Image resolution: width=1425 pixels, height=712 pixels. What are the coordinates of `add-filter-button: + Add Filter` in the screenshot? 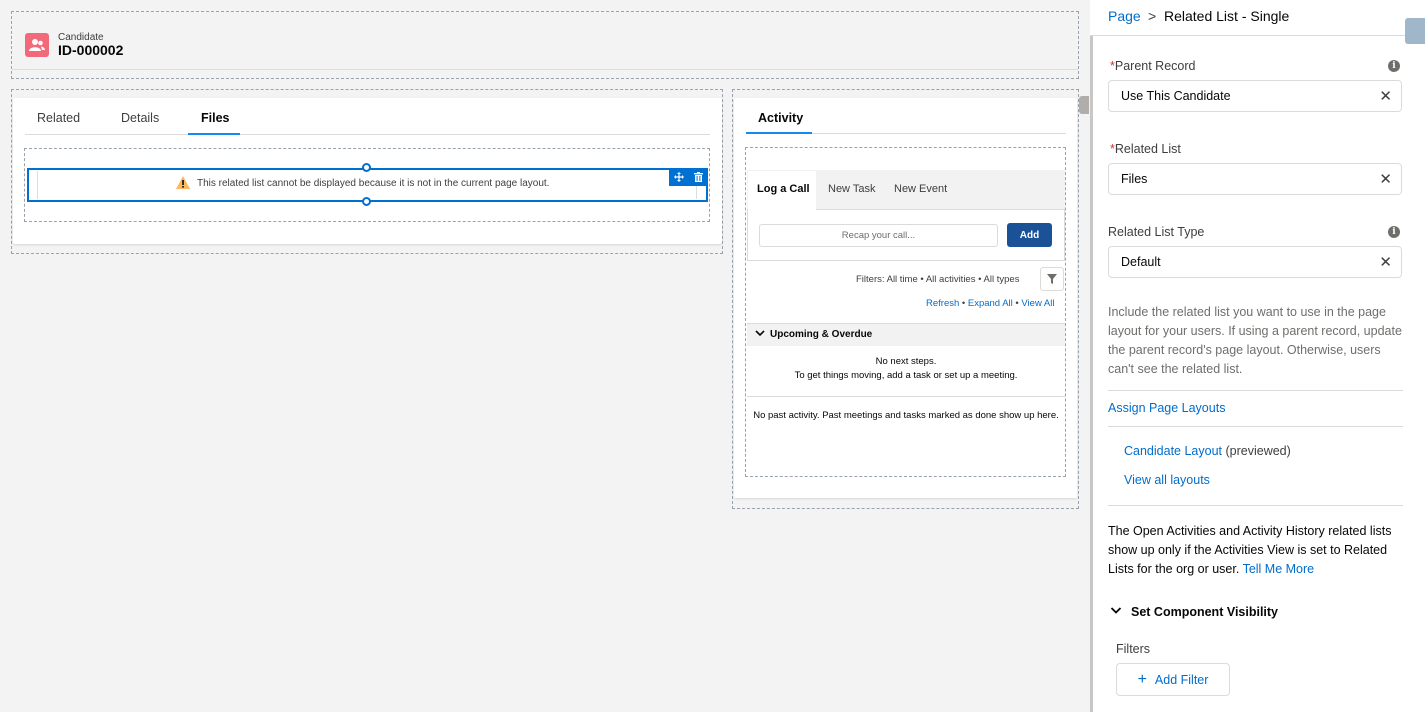 It's located at (1173, 679).